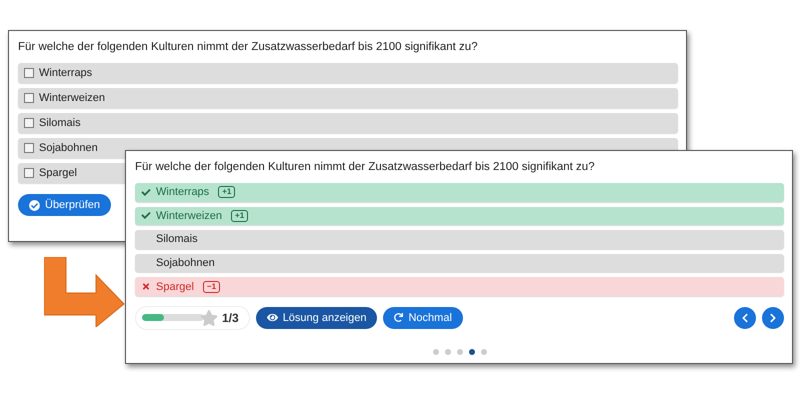 The image size is (800, 400). What do you see at coordinates (146, 287) in the screenshot?
I see `cross-icon` at bounding box center [146, 287].